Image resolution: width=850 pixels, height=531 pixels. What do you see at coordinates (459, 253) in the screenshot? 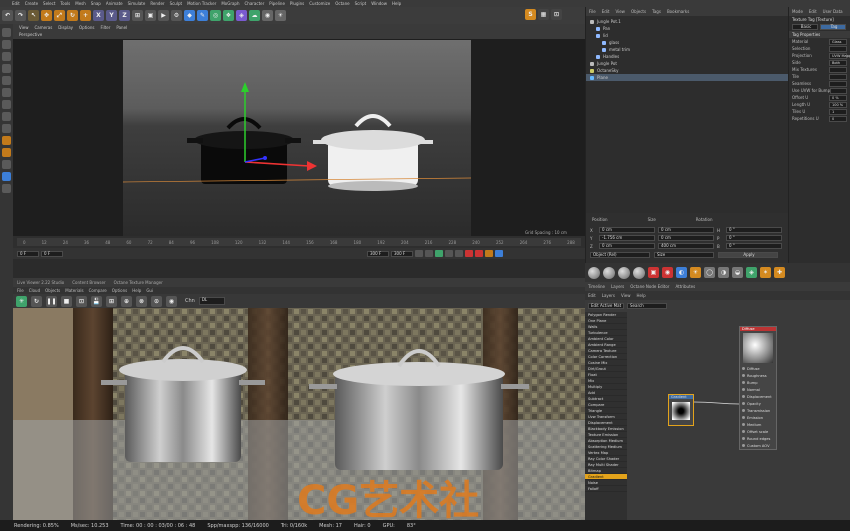
I see `go-end-icon` at bounding box center [459, 253].